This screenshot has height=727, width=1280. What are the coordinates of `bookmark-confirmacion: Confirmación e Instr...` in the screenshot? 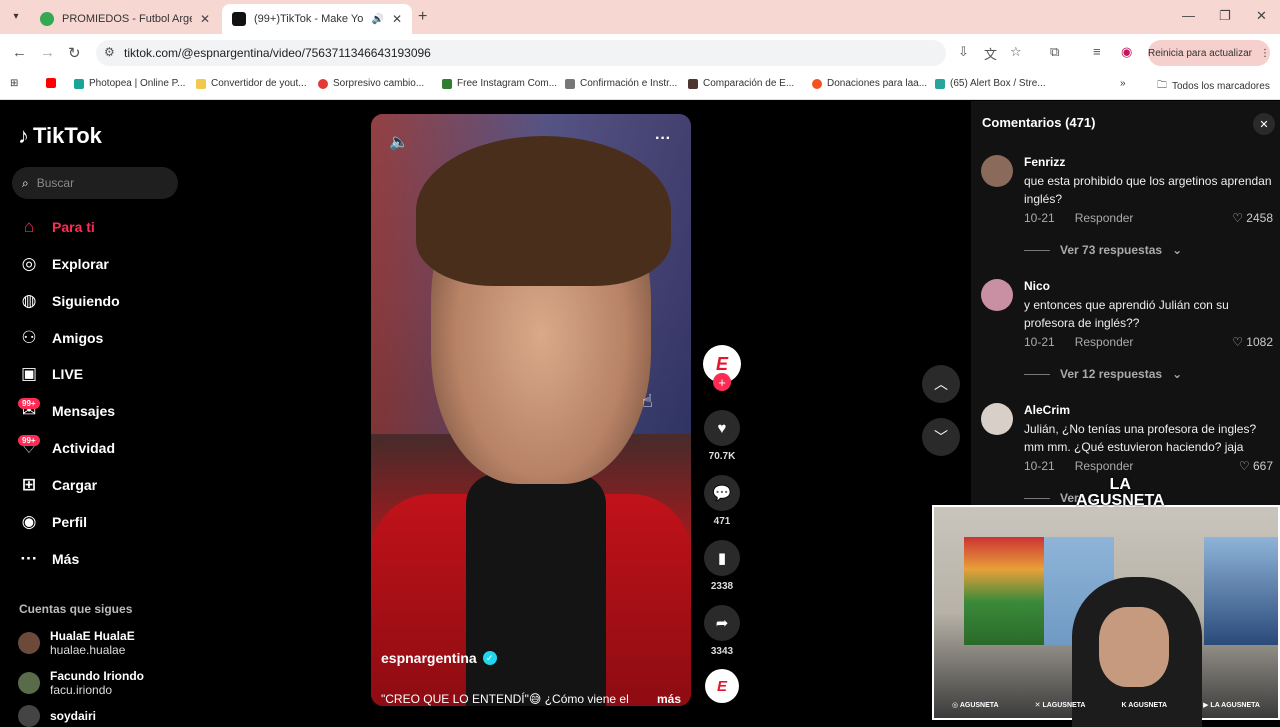 It's located at (621, 83).